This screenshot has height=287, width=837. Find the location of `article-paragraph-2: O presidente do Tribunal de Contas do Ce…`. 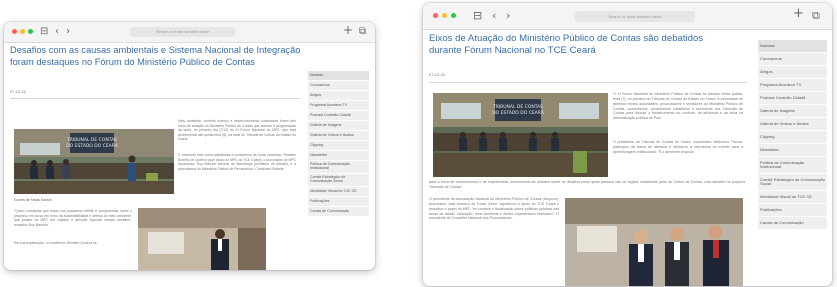

article-paragraph-2: O presidente do Tribunal de Contas do Ce… is located at coordinates (678, 147).